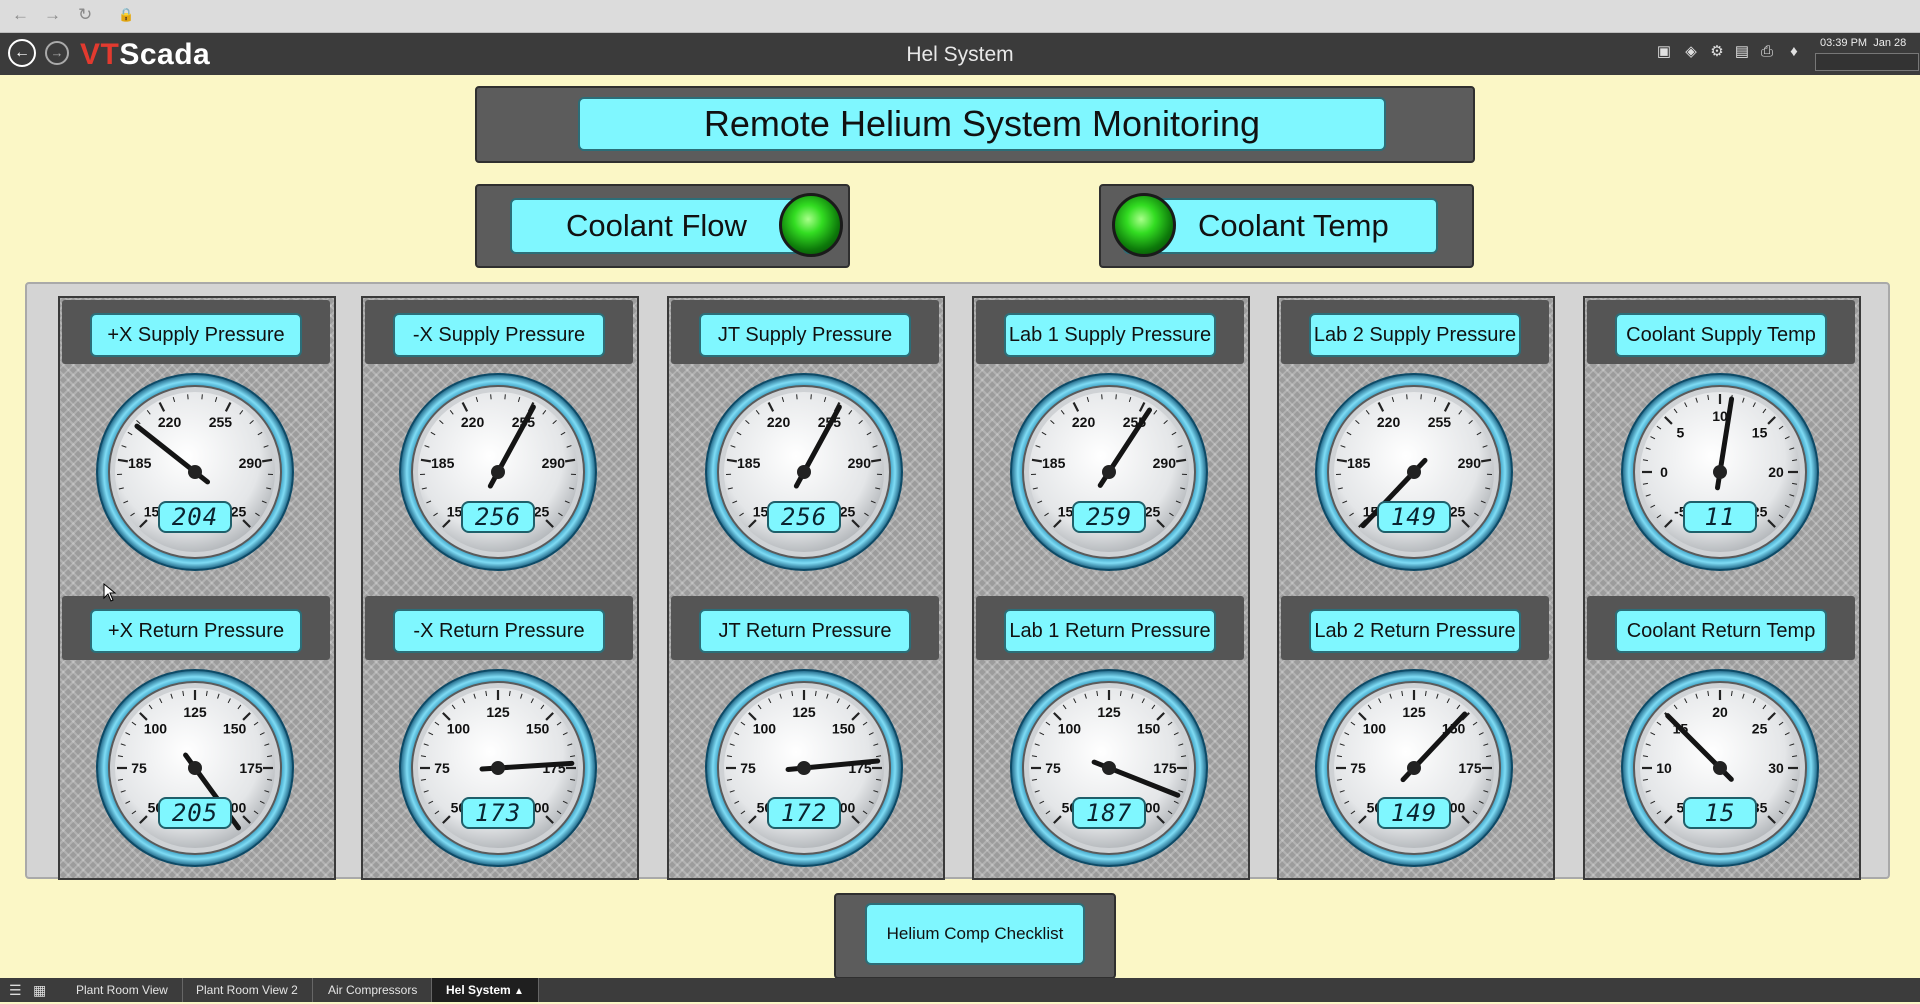 The image size is (1920, 1004). What do you see at coordinates (1415, 335) in the screenshot?
I see `gauge-label: Lab 2 Supply Pressure` at bounding box center [1415, 335].